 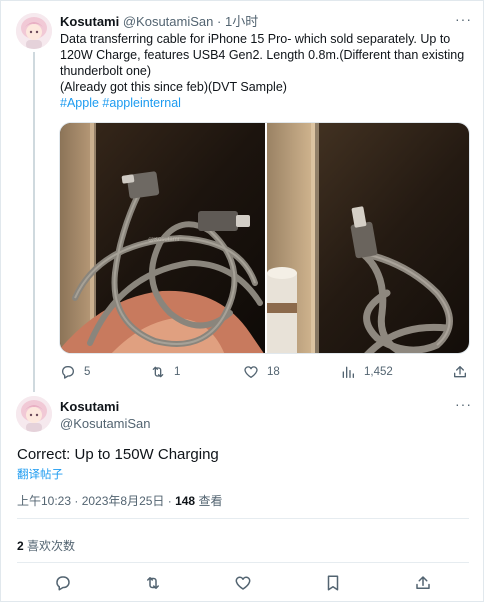 What do you see at coordinates (378, 372) in the screenshot?
I see `view-count: 1,452` at bounding box center [378, 372].